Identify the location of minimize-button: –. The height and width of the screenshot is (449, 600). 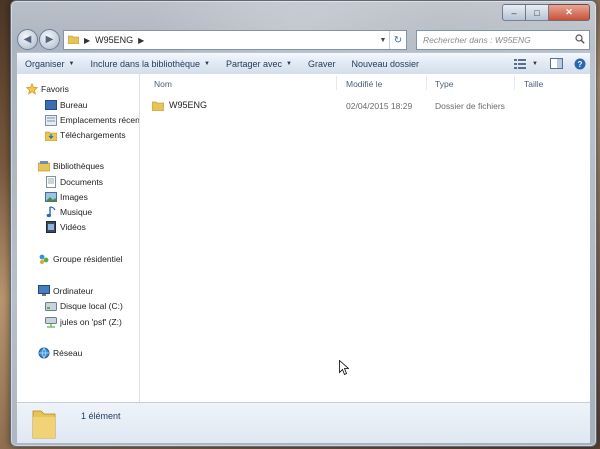
(514, 12).